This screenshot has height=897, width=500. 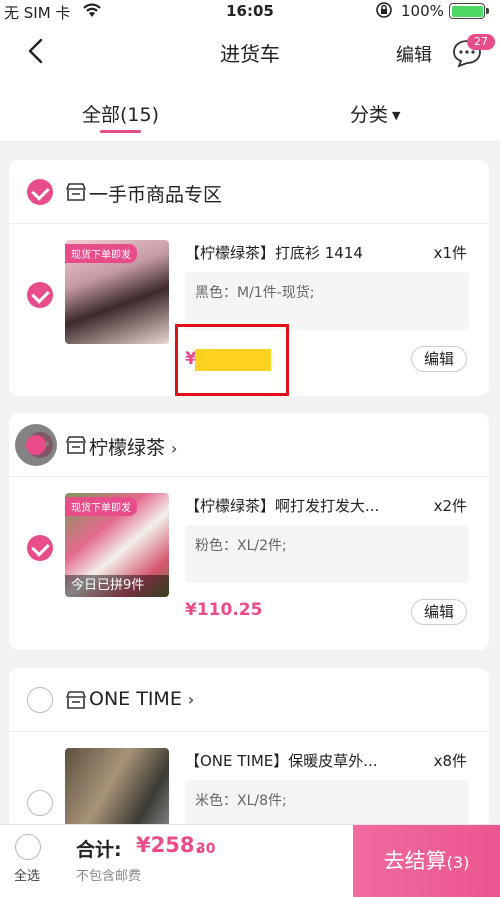 I want to click on tab-category-label: 分类, so click(x=369, y=115).